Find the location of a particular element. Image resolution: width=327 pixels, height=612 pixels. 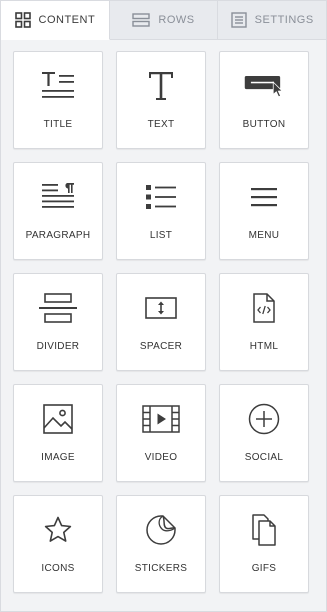

panel-tabs: CONTENT ROWS SETTINGS is located at coordinates (163, 20).